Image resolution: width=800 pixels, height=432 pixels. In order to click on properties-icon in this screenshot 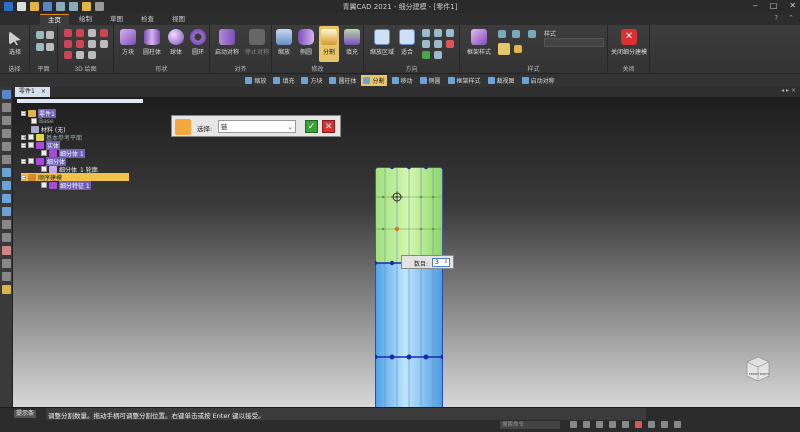, I will do `click(6, 133)`.